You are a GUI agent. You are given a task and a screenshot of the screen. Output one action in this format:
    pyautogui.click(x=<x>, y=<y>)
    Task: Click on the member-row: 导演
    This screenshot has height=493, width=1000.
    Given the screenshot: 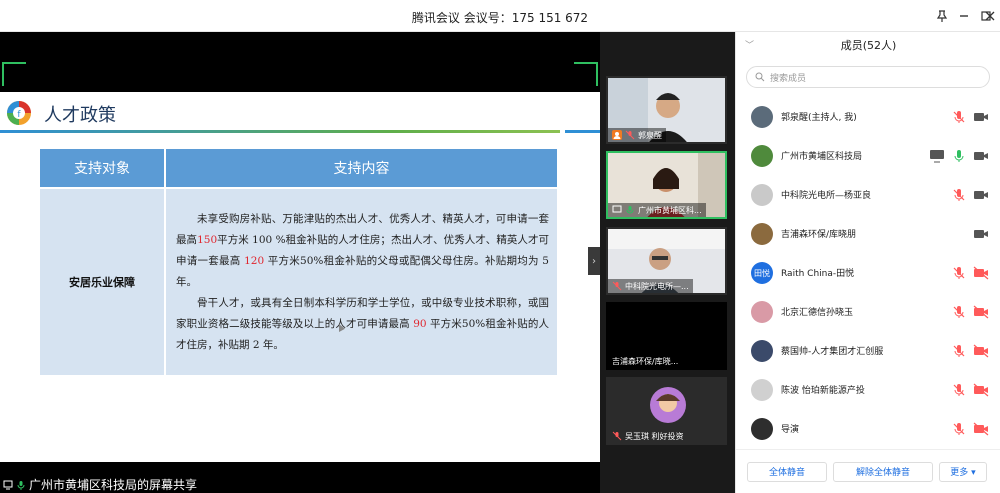 What is the action you would take?
    pyautogui.click(x=868, y=429)
    